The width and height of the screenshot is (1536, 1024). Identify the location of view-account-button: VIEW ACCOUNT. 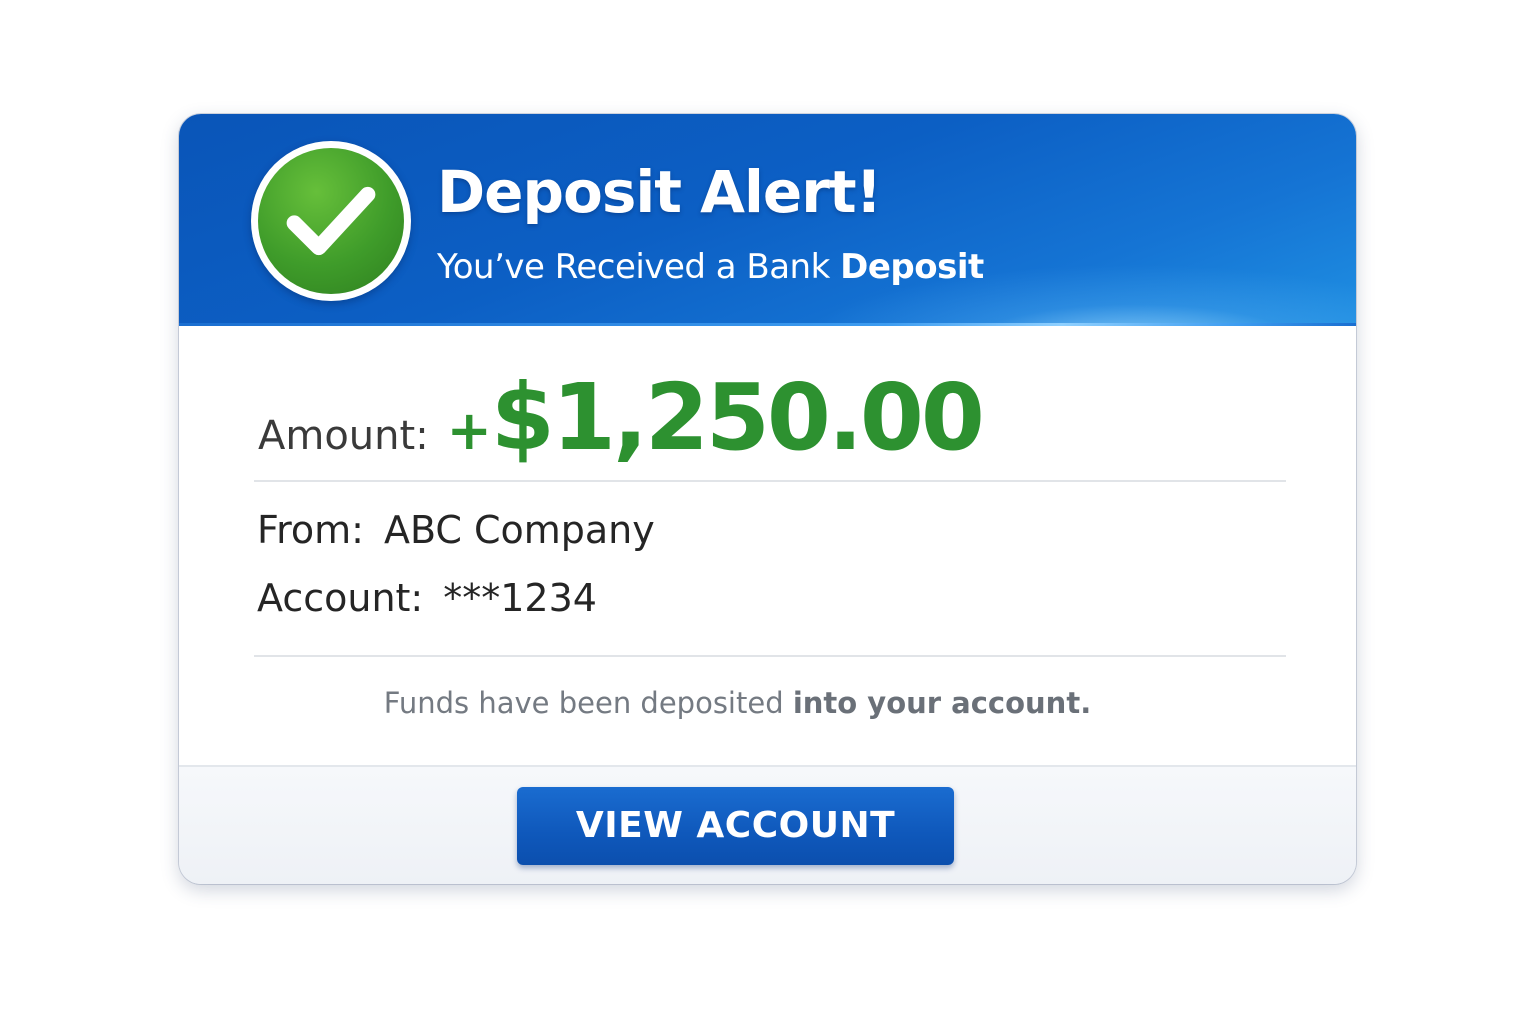
(735, 826).